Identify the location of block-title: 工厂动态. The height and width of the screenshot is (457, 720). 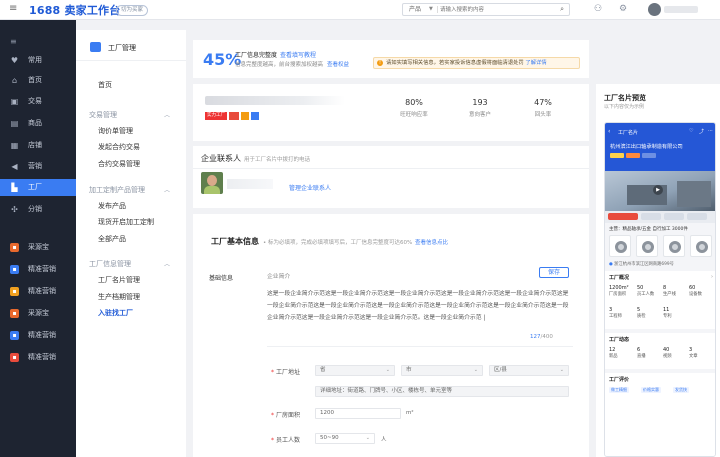
(619, 340).